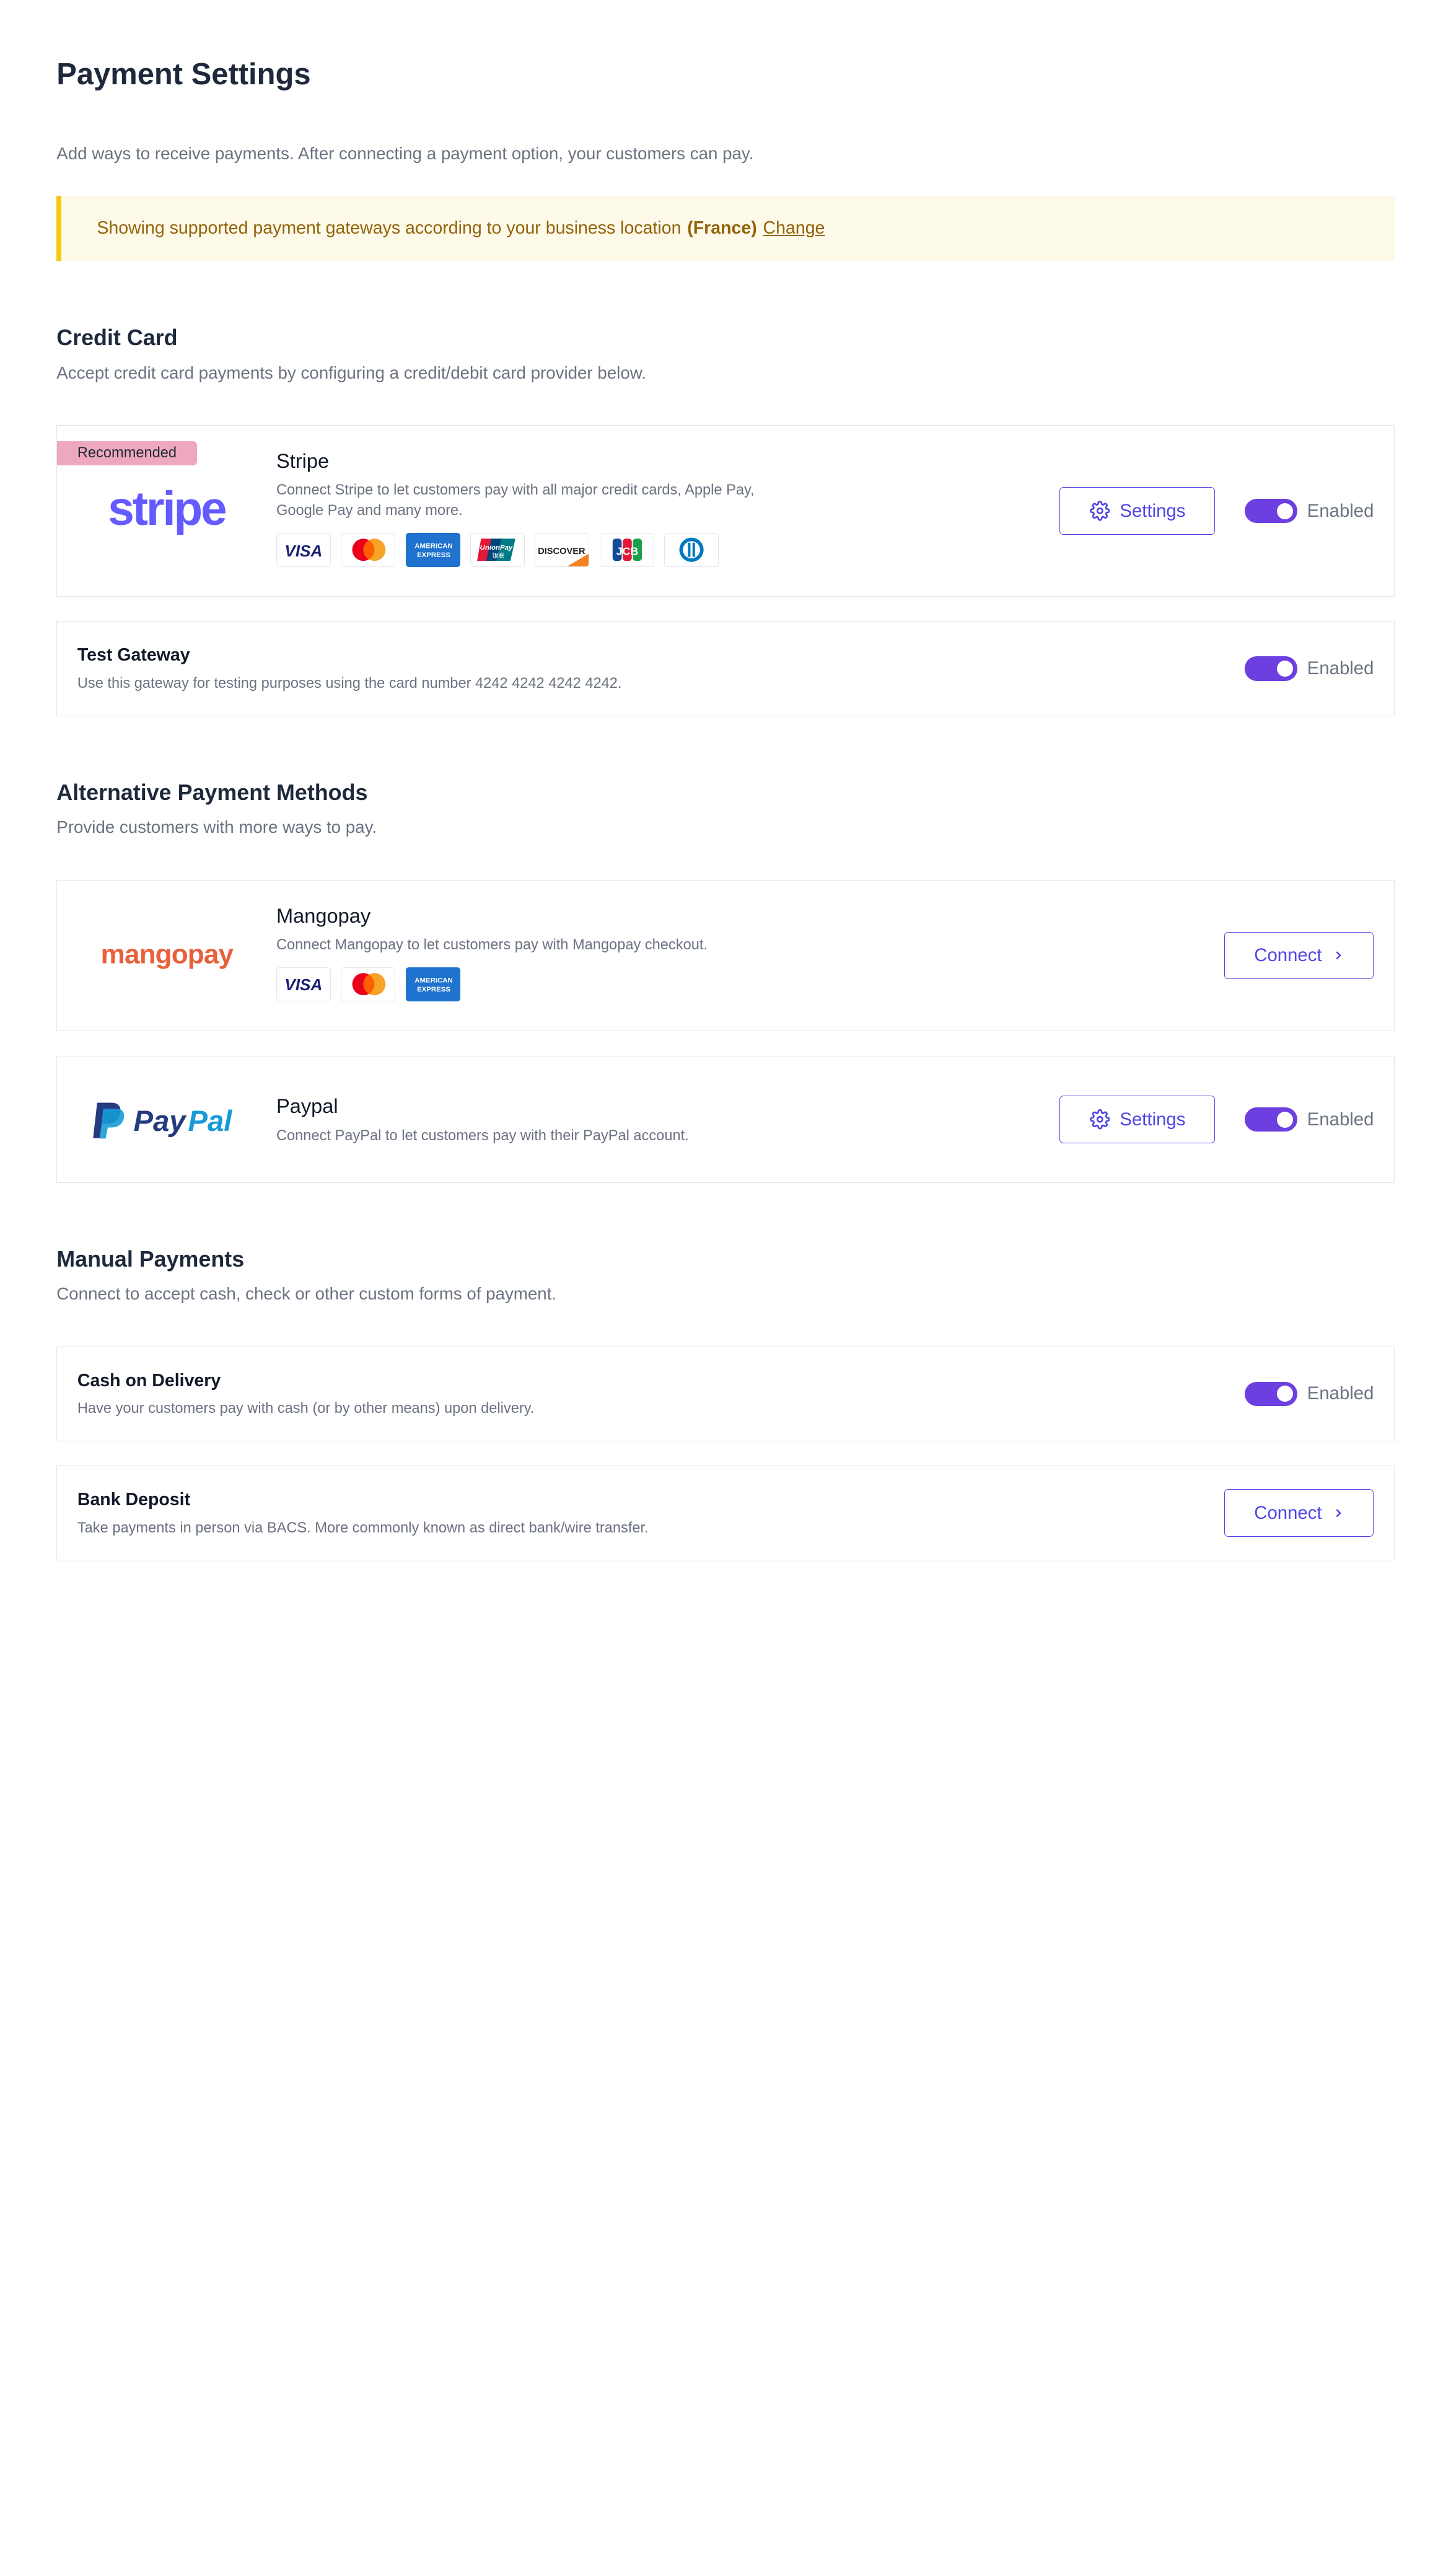 Image resolution: width=1451 pixels, height=2576 pixels. What do you see at coordinates (307, 1106) in the screenshot?
I see `gateway-name: Paypal` at bounding box center [307, 1106].